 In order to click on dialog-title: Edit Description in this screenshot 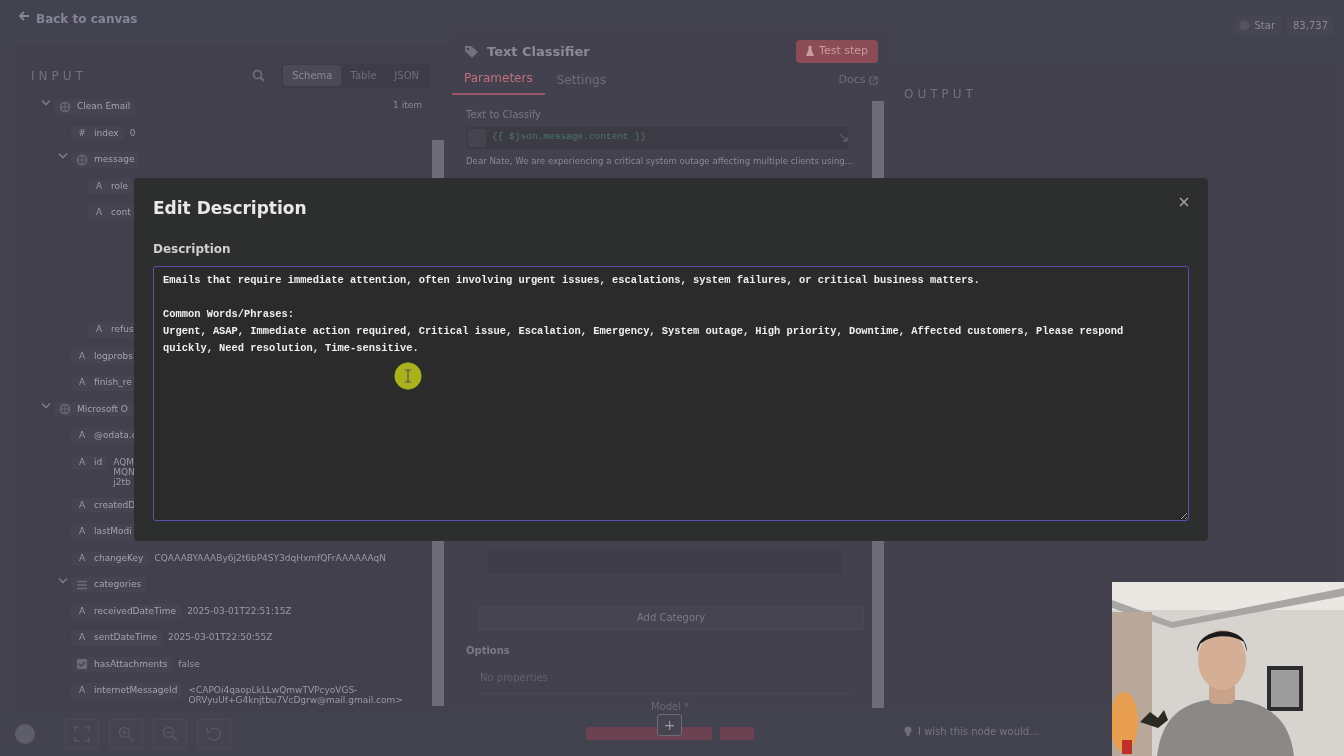, I will do `click(230, 208)`.